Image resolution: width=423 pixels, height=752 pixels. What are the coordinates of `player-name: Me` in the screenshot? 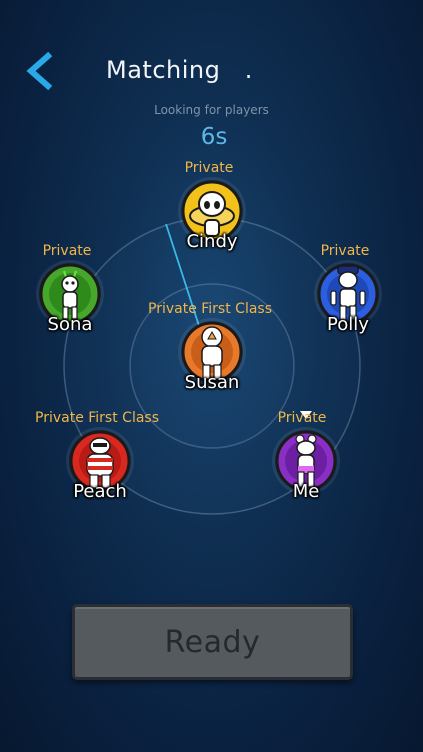 It's located at (306, 491).